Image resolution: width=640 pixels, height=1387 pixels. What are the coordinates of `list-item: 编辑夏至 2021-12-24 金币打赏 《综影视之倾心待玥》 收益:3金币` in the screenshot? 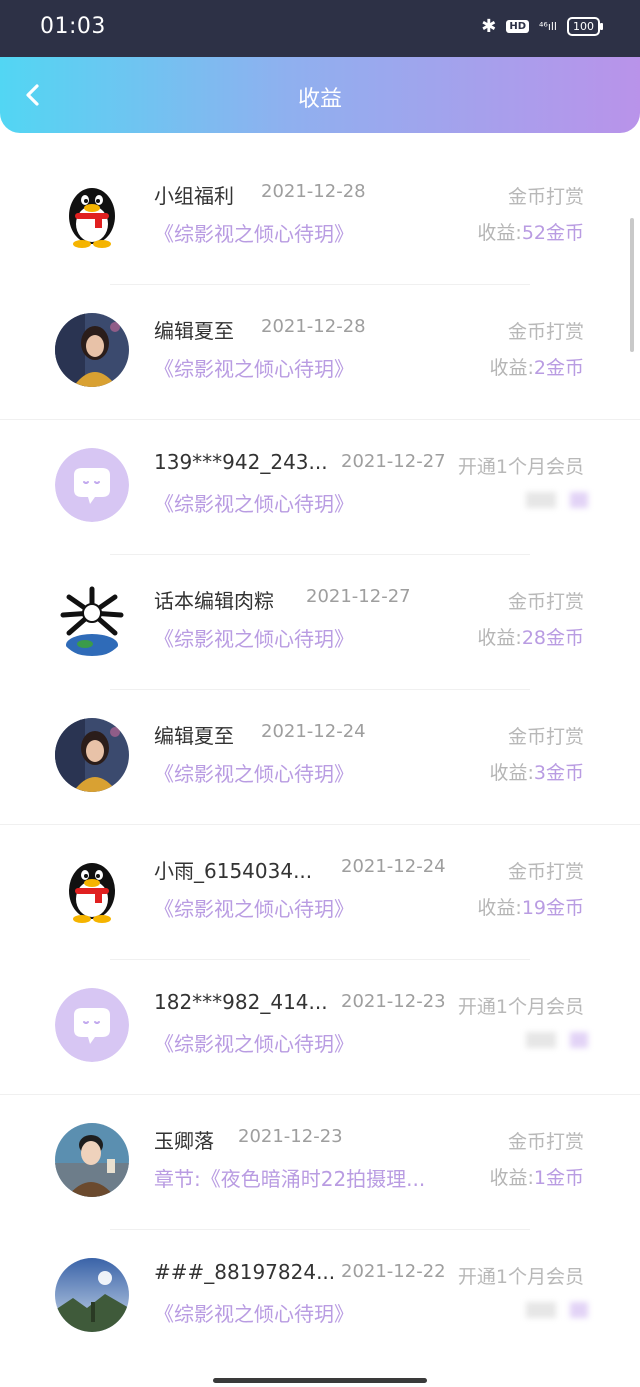 It's located at (320, 757).